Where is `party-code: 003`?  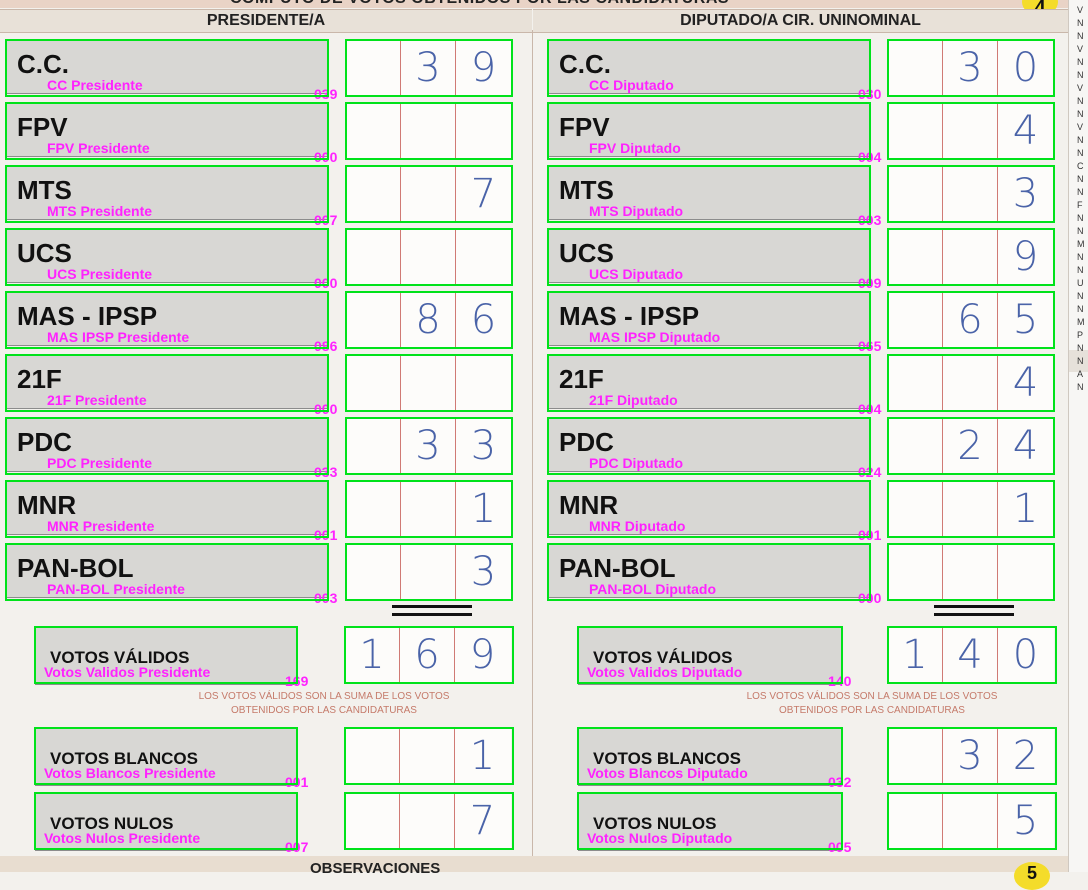 party-code: 003 is located at coordinates (326, 598).